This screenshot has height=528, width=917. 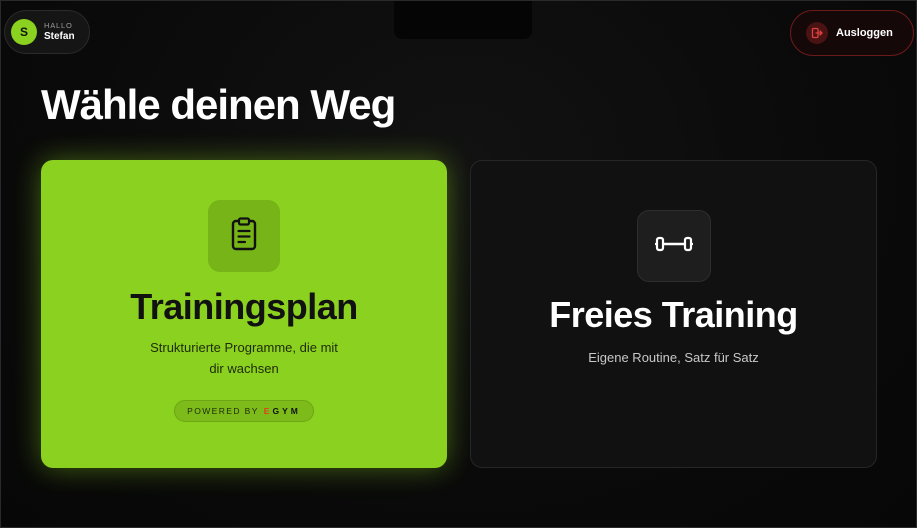 What do you see at coordinates (463, 20) in the screenshot?
I see `camera-notch` at bounding box center [463, 20].